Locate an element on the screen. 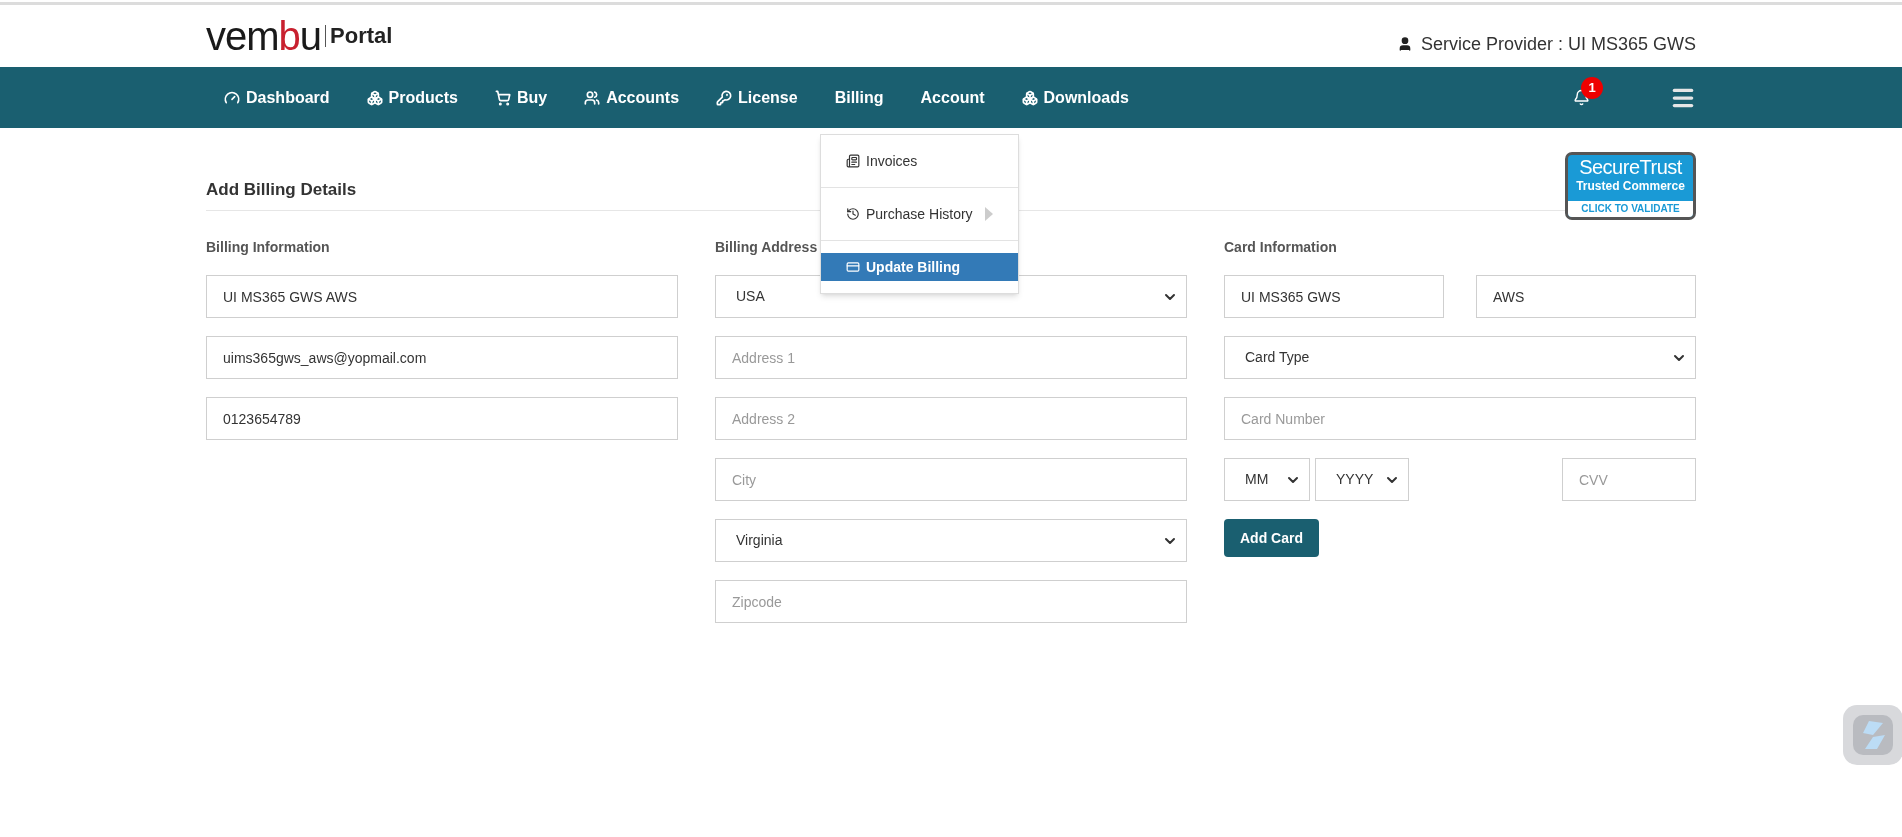  menu-item: Update Billing is located at coordinates (919, 267).